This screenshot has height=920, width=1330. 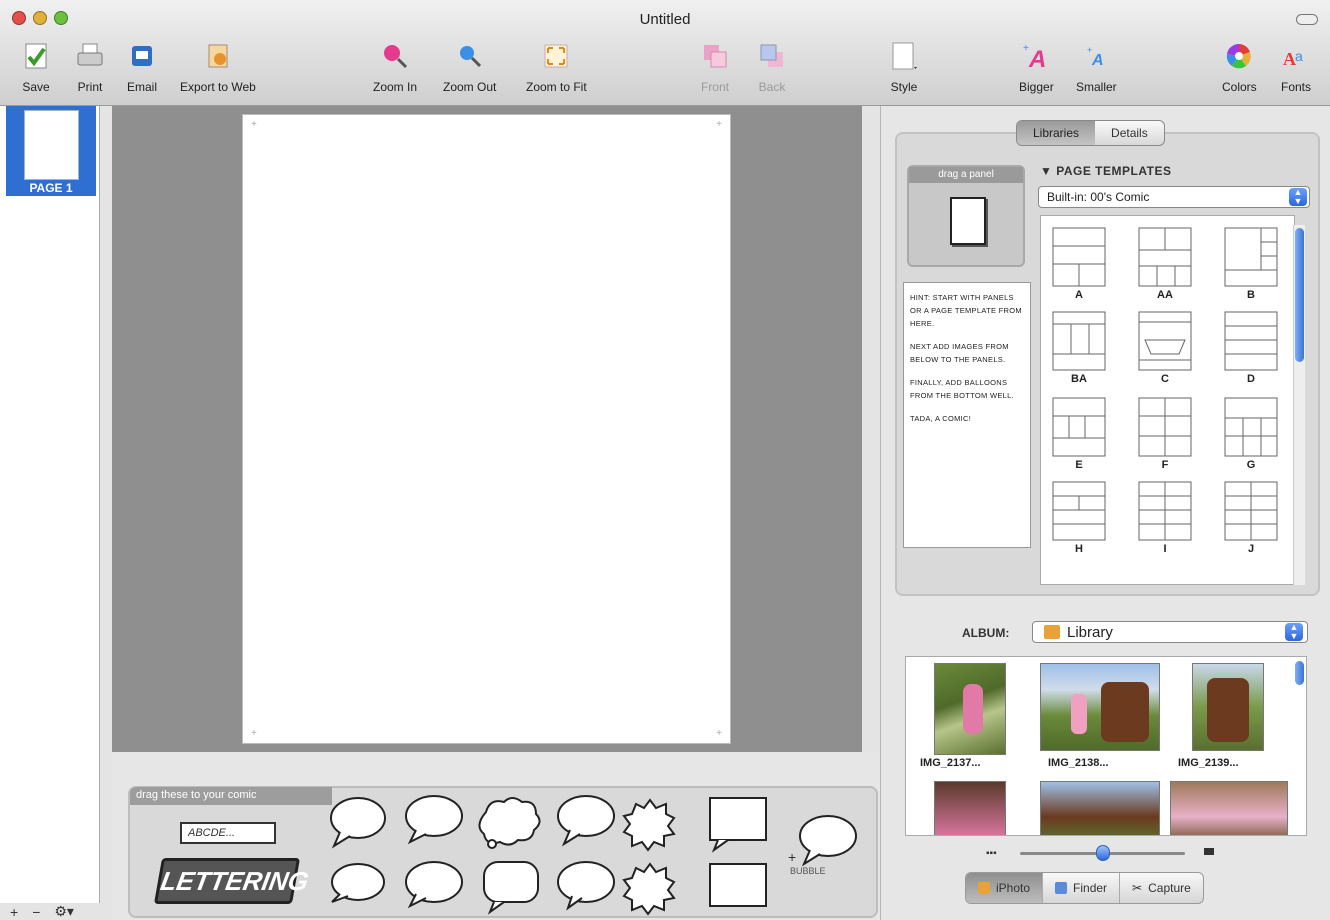 What do you see at coordinates (1251, 347) in the screenshot?
I see `template-item: D` at bounding box center [1251, 347].